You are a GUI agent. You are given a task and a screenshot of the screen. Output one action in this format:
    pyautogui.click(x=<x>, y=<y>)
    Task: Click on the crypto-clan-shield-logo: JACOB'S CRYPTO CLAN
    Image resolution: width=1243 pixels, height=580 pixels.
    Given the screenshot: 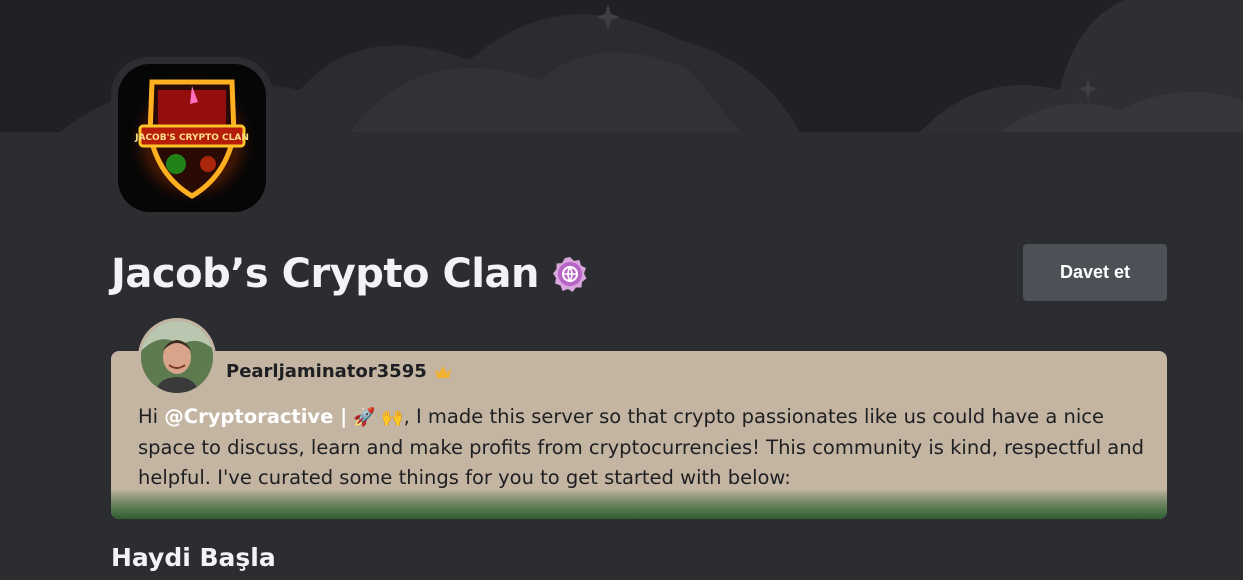 What is the action you would take?
    pyautogui.click(x=192, y=138)
    